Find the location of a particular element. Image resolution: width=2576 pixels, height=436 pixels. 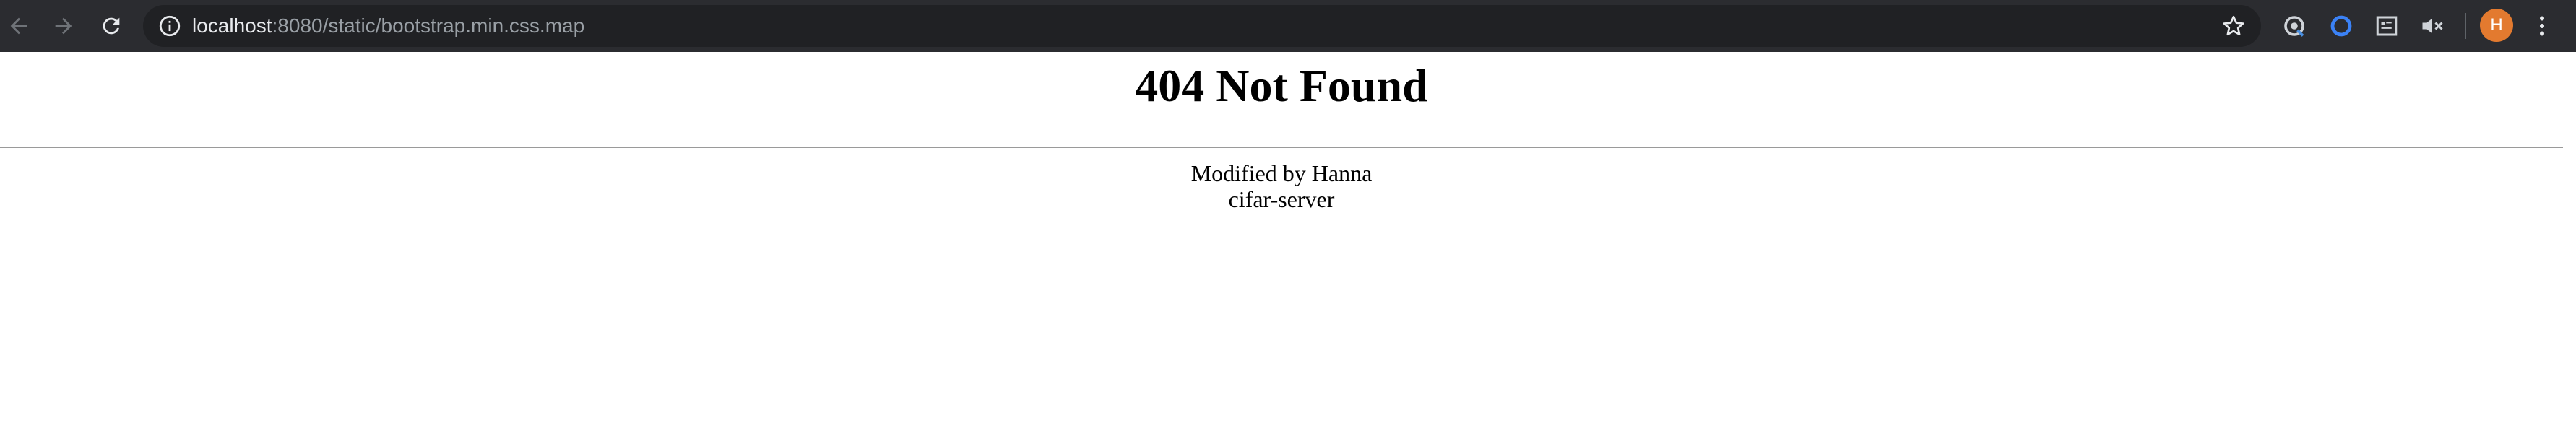

url-path: :8080/static/bootstrap.min.css.map is located at coordinates (428, 25).